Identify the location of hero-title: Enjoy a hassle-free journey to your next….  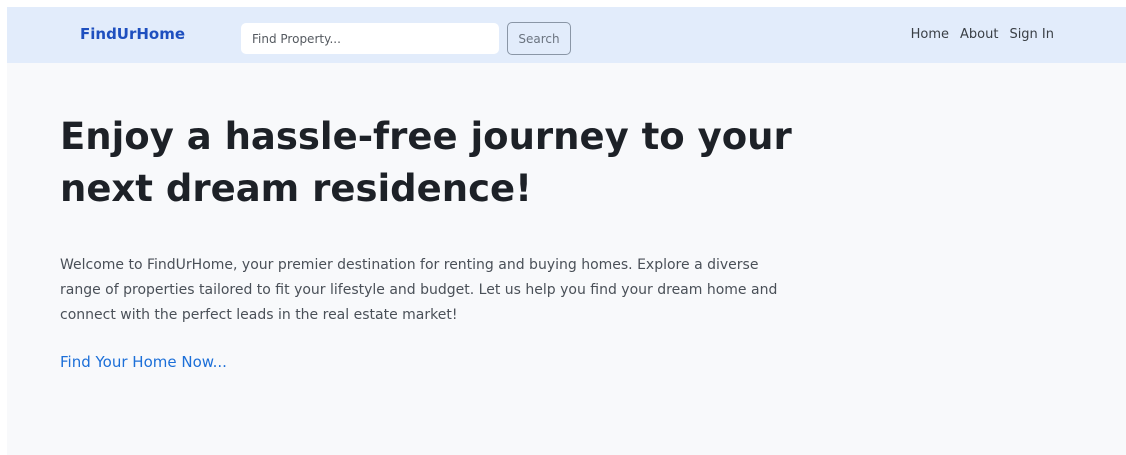
(426, 162).